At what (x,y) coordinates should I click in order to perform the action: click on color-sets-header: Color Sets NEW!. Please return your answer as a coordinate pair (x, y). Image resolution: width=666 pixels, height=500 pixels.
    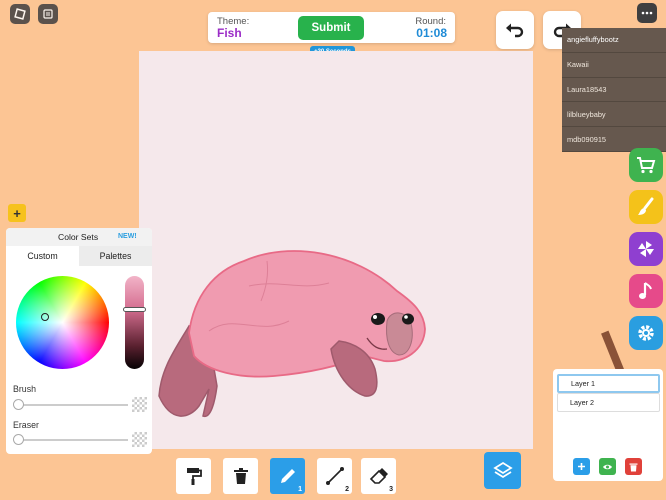
    Looking at the image, I should click on (79, 237).